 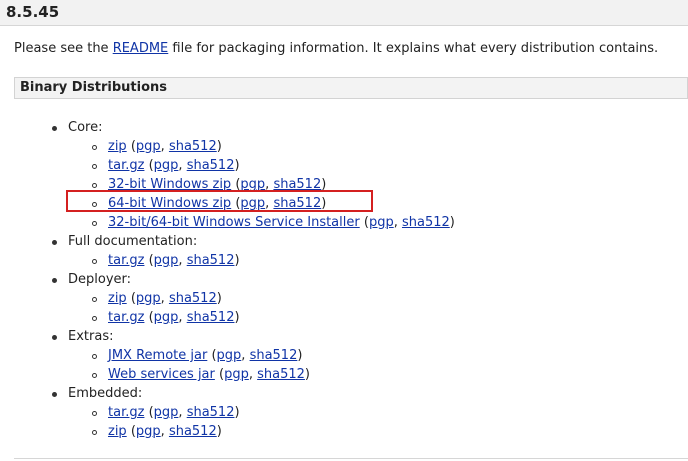 What do you see at coordinates (100, 279) in the screenshot?
I see `group-label: Deployer:` at bounding box center [100, 279].